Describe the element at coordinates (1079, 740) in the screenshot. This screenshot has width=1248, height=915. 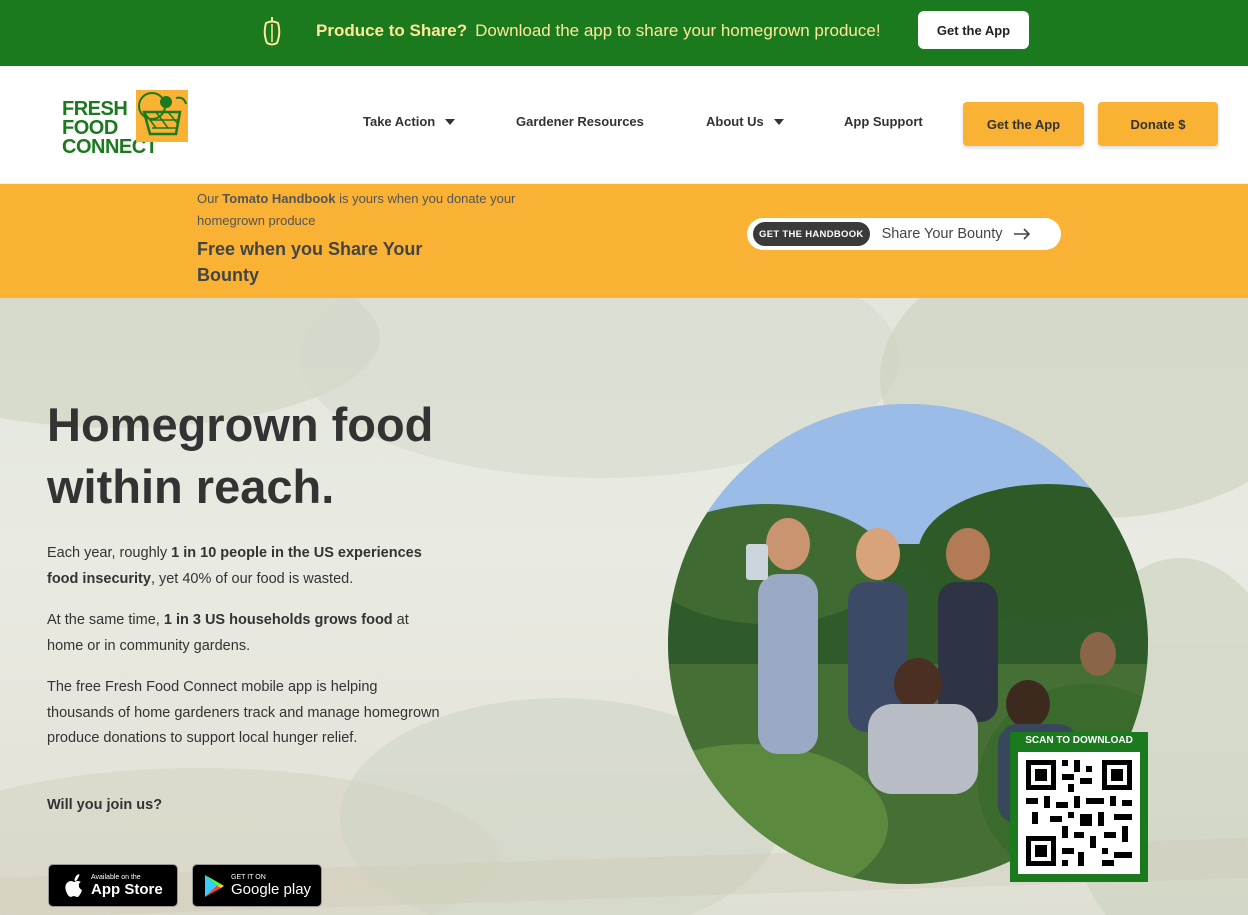
I see `qr-label: SCAN TO DOWNLOAD` at that location.